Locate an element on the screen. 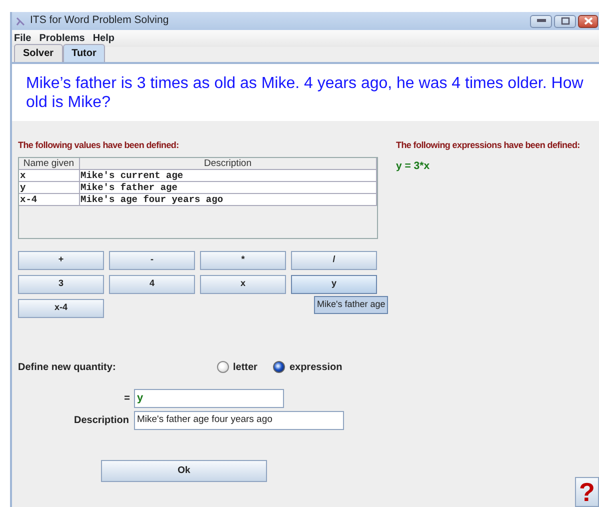 This screenshot has width=599, height=507. keypad-button: x is located at coordinates (243, 284).